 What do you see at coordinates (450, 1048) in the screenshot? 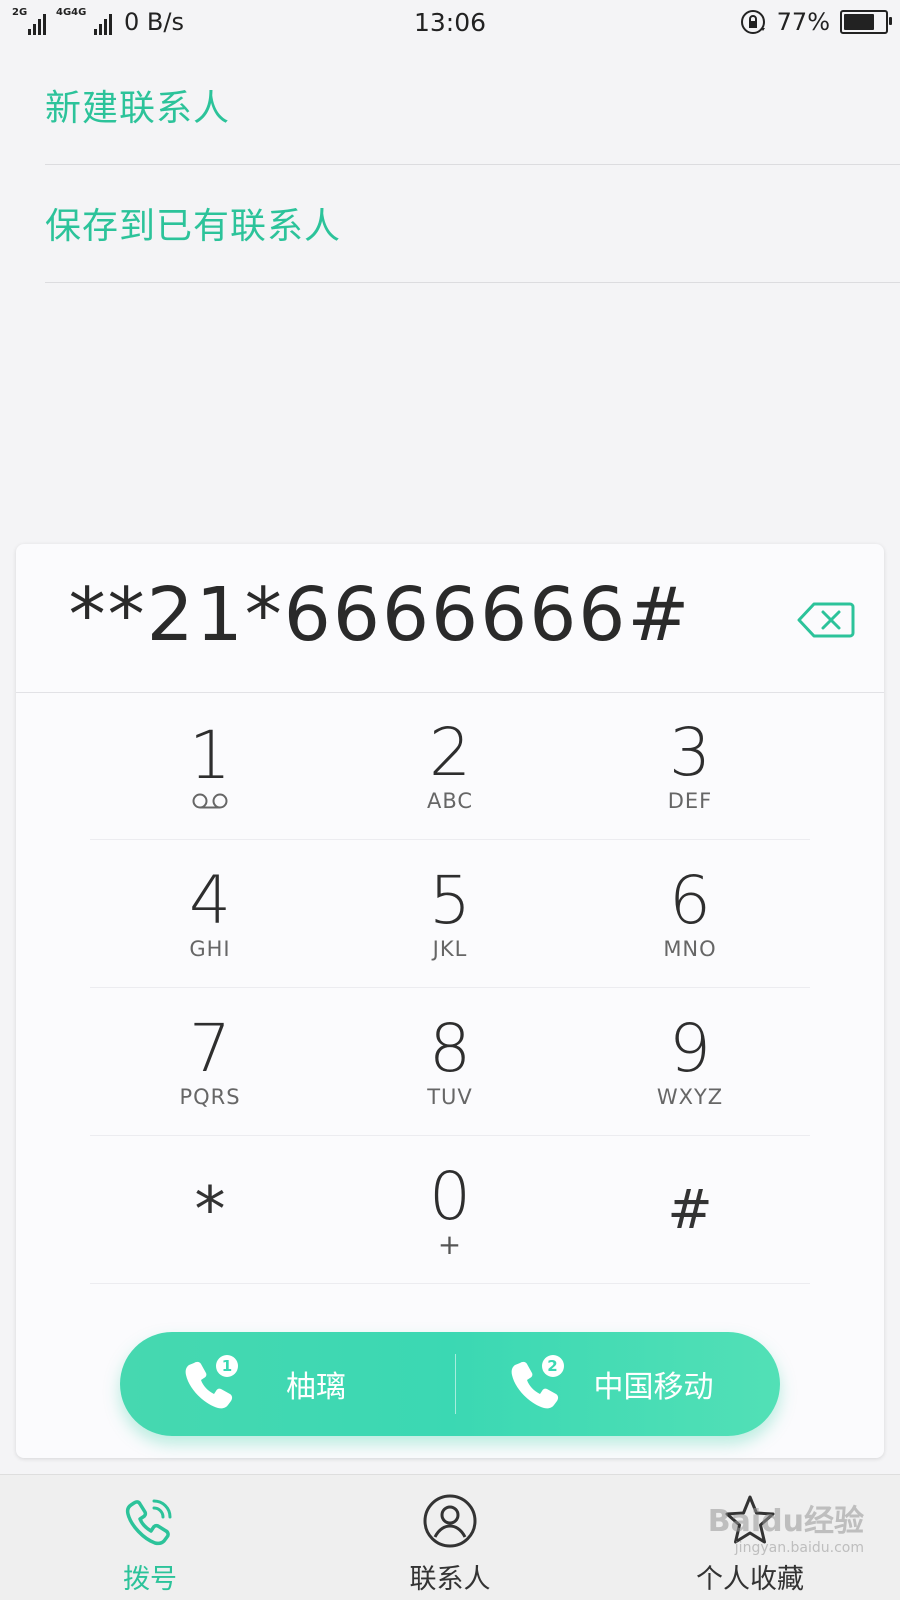
I see `key-digit: 8` at bounding box center [450, 1048].